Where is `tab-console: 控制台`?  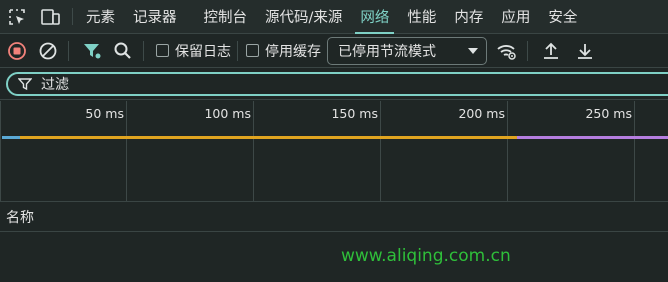
tab-console: 控制台 is located at coordinates (221, 16).